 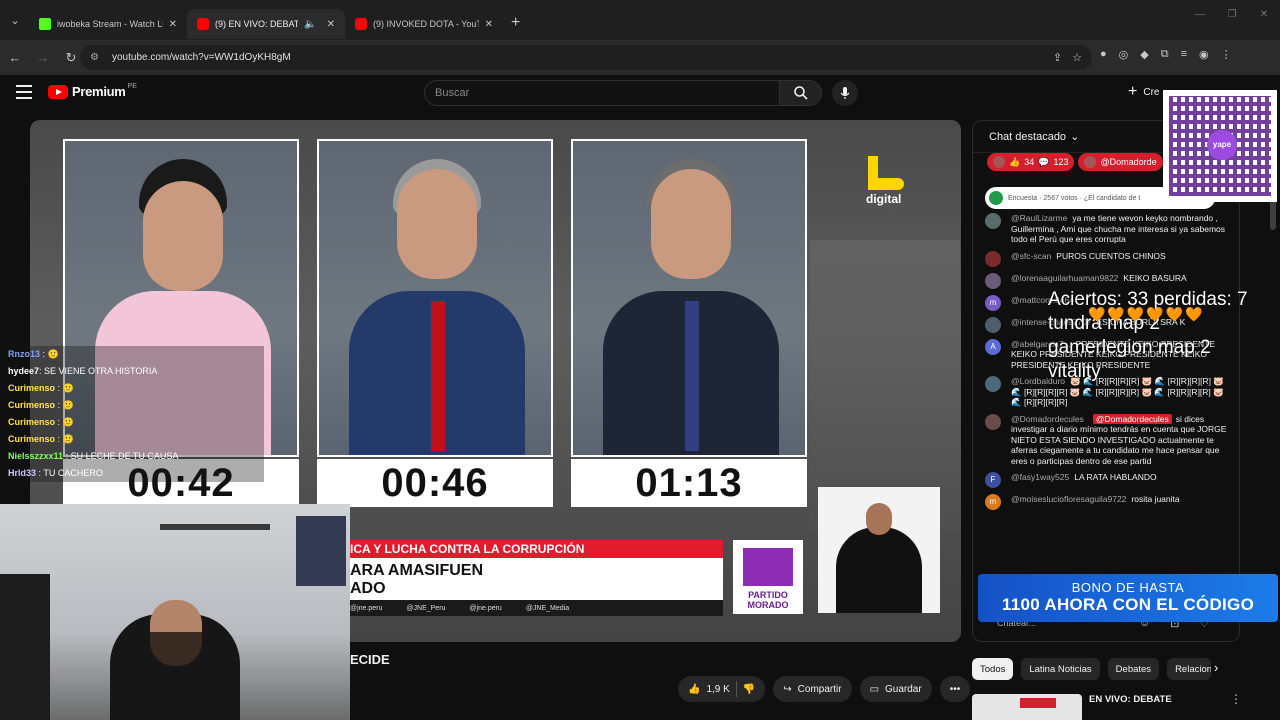 I want to click on chat-text: : TU CACHERO, so click(x=70, y=473).